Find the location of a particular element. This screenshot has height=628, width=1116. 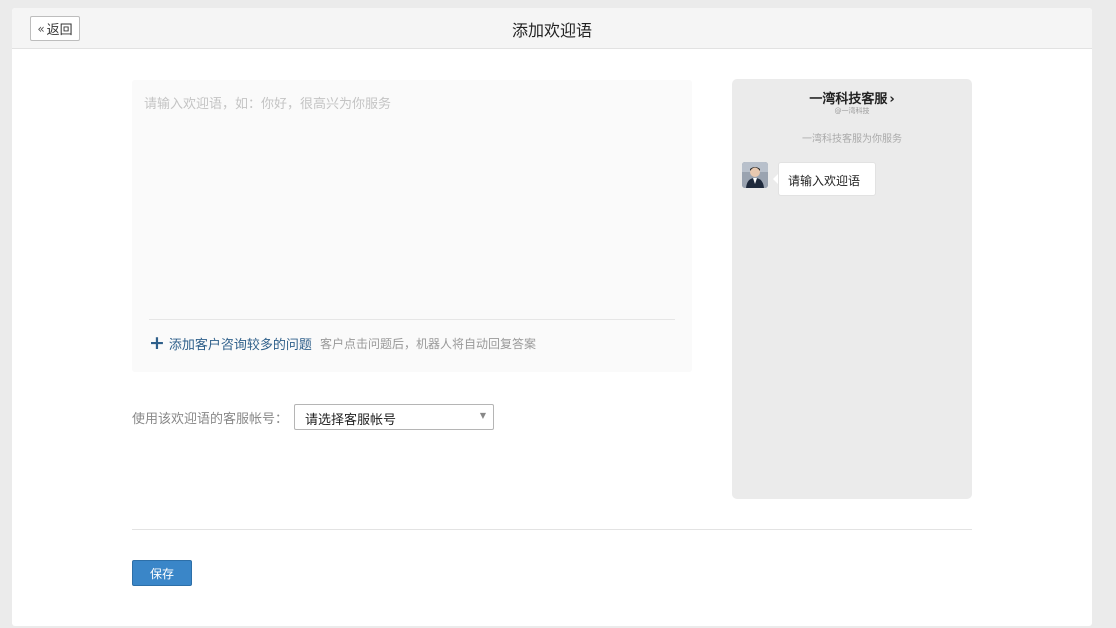

preview-bubble: 请输入欢迎语 is located at coordinates (827, 179).